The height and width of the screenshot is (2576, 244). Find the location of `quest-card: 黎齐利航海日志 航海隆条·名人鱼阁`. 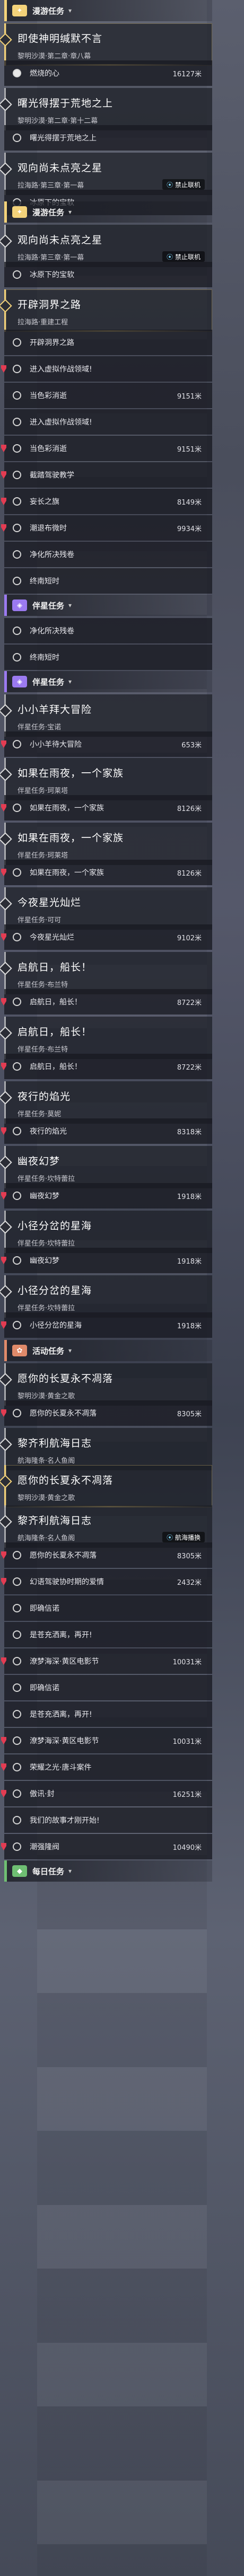

quest-card: 黎齐利航海日志 航海隆条·名人鱼阁 is located at coordinates (106, 1449).